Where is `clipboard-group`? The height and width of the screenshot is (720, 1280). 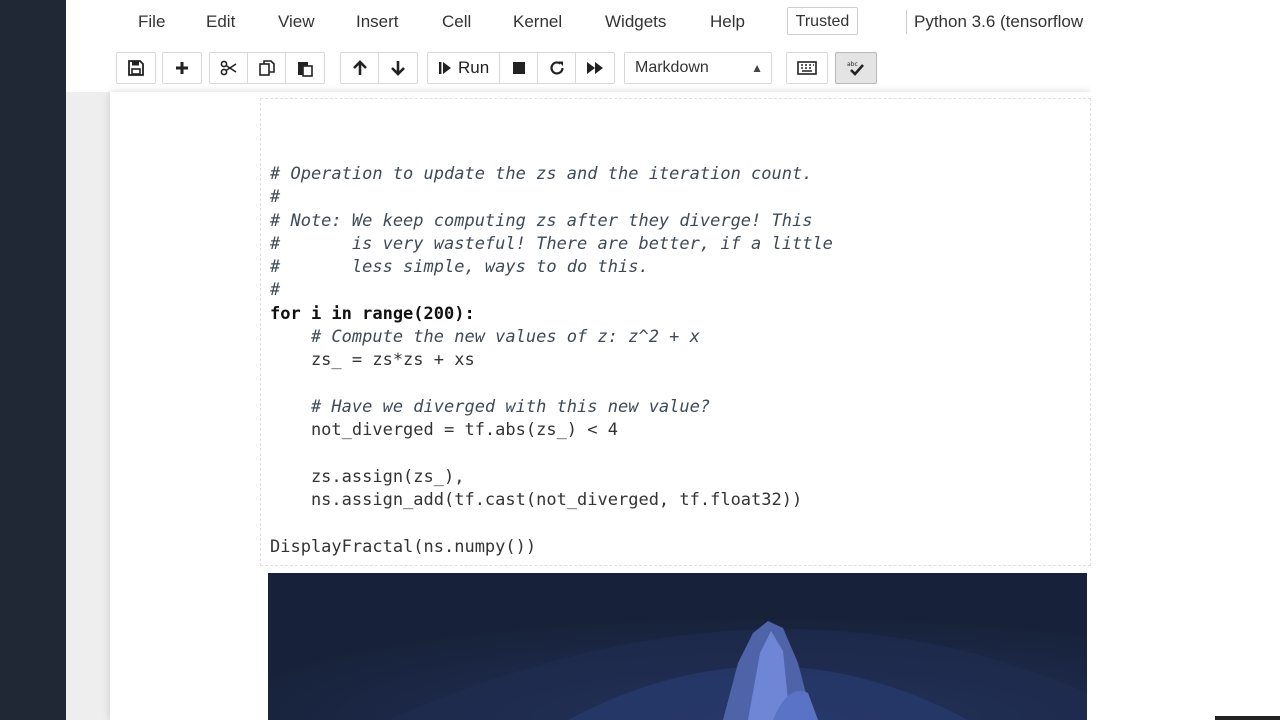
clipboard-group is located at coordinates (267, 68).